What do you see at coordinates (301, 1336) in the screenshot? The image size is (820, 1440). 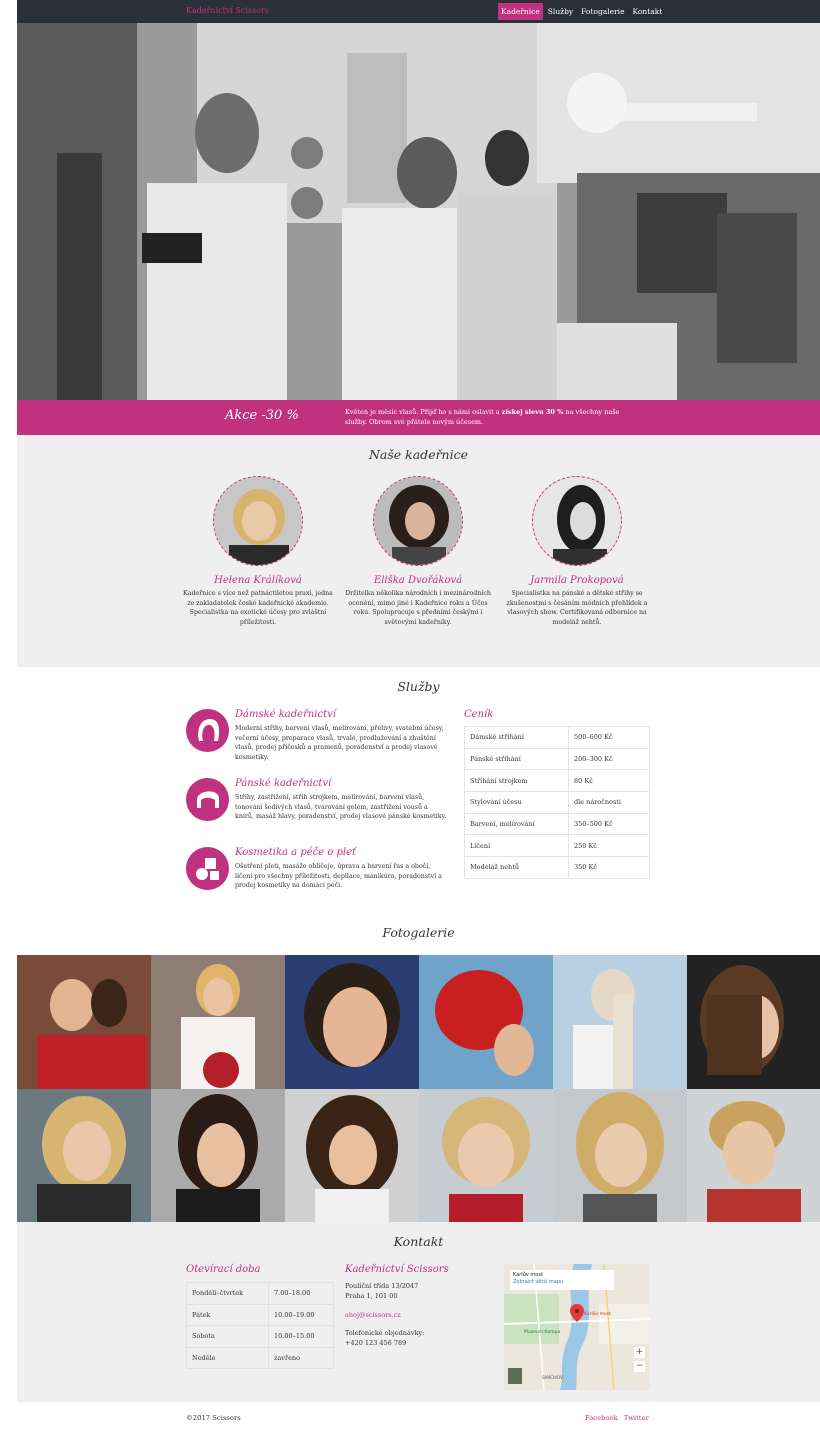 I see `hours-time: 10.00–15.00` at bounding box center [301, 1336].